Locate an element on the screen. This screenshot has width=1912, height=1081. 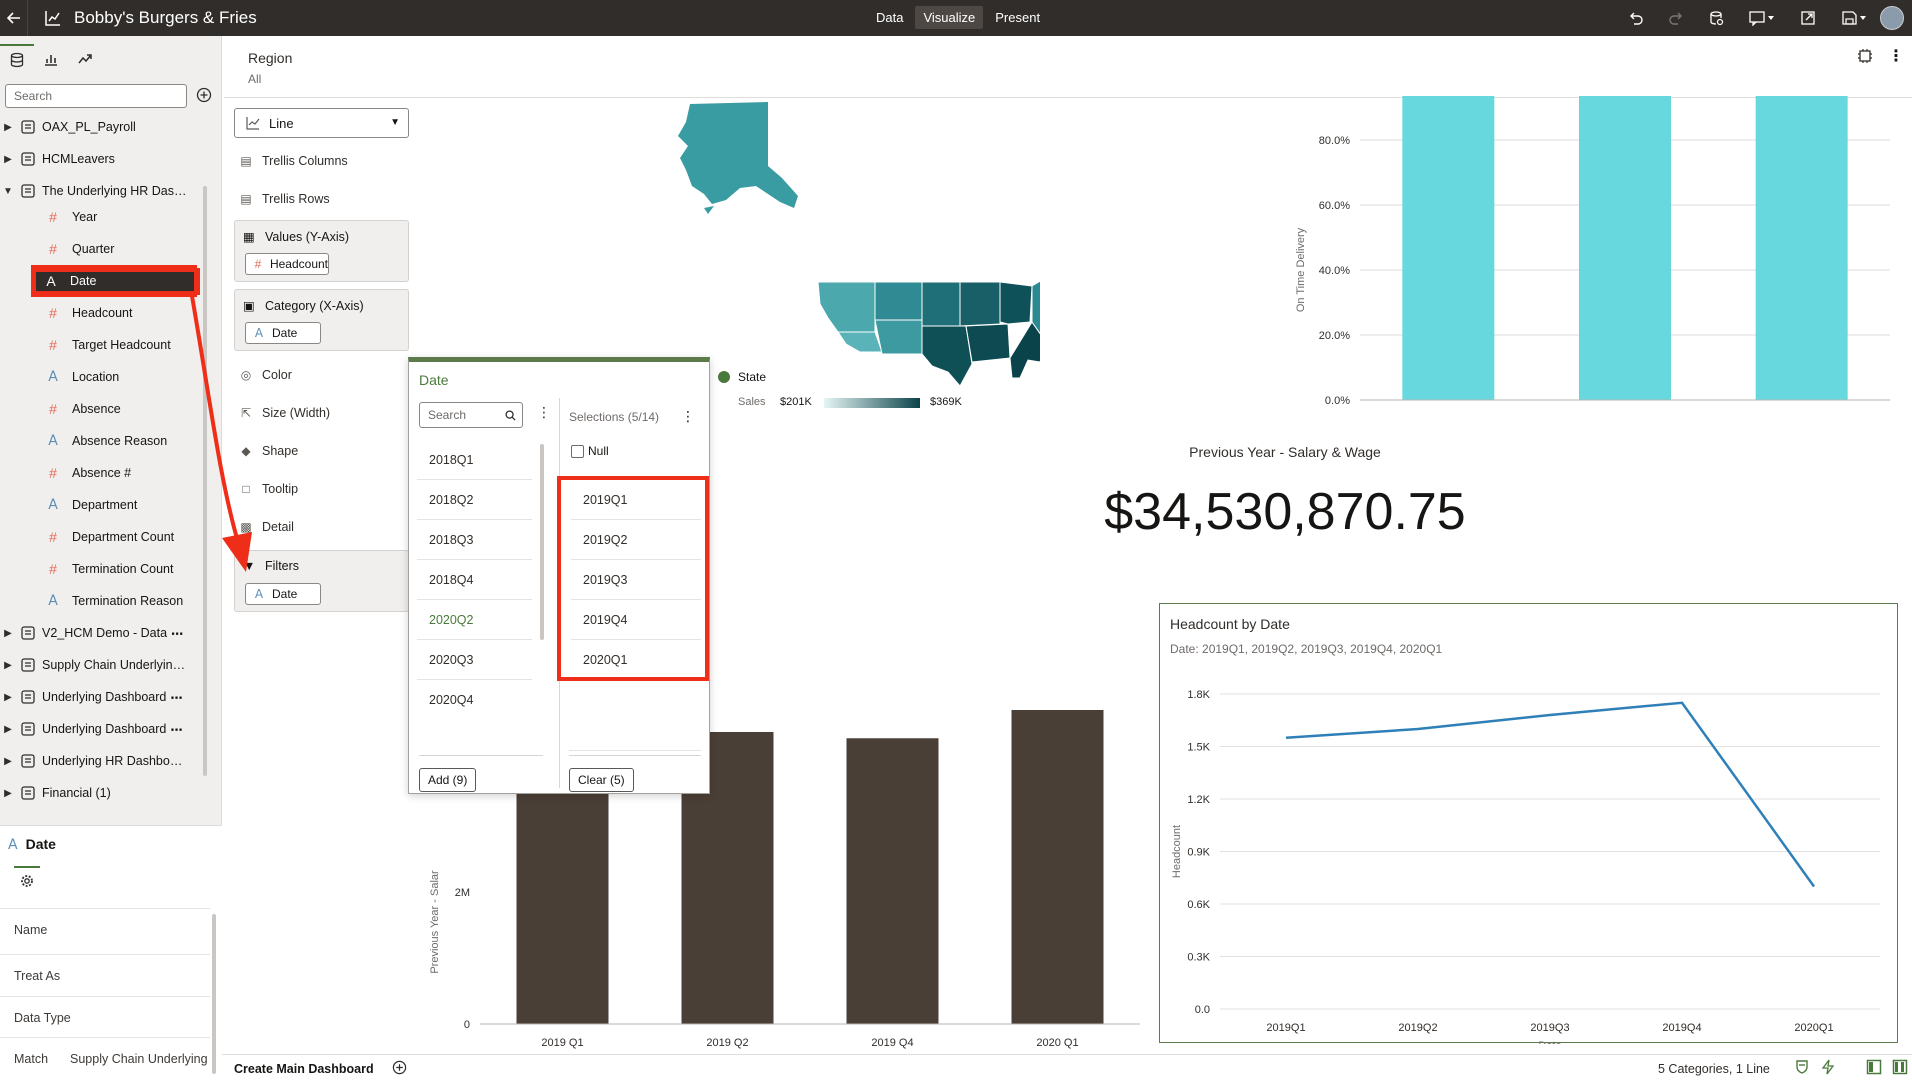
property-row-data-type: Data Type is located at coordinates (105, 1016).